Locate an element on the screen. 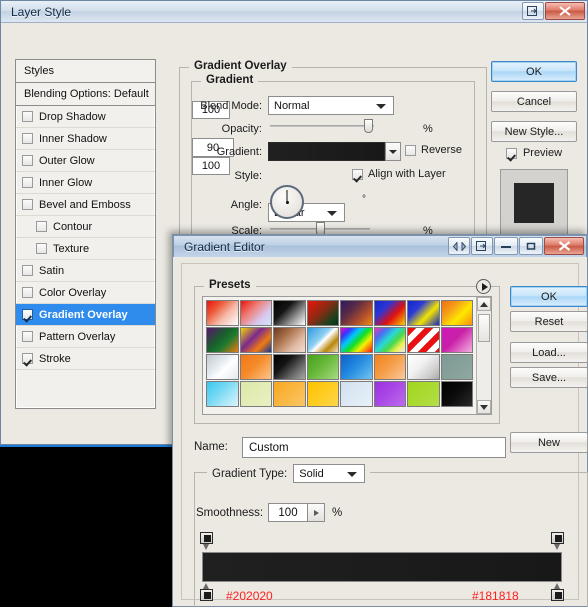 The image size is (588, 607). gradient-editor-new-button: New is located at coordinates (549, 442).